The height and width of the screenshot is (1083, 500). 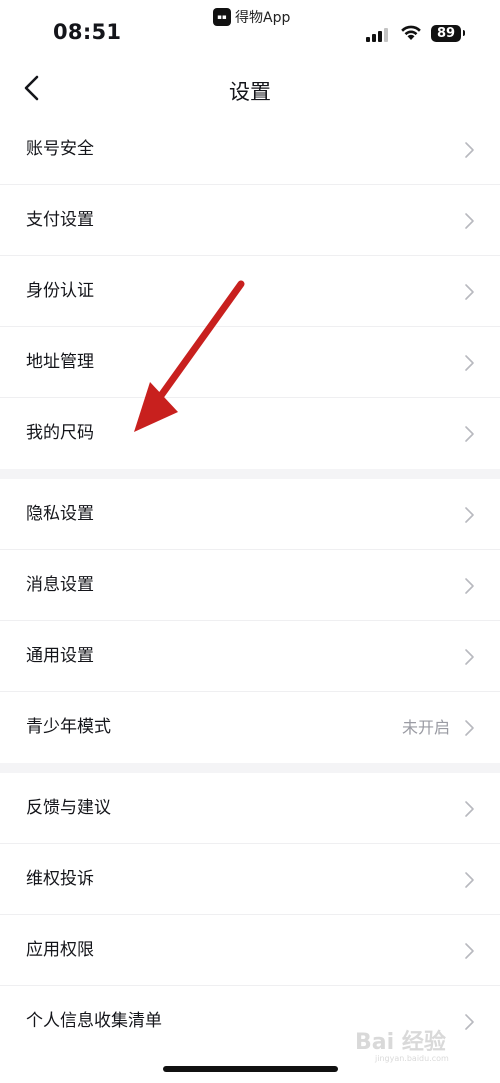 I want to click on row-label: 账号安全, so click(x=60, y=149).